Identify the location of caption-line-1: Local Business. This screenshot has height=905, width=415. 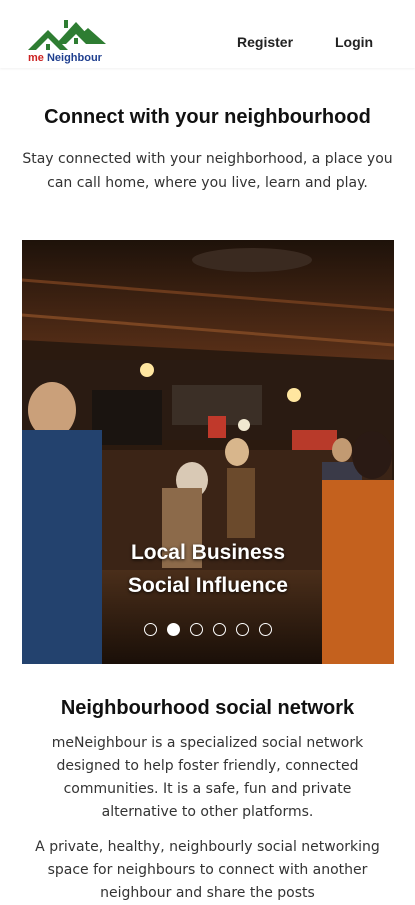
(208, 552).